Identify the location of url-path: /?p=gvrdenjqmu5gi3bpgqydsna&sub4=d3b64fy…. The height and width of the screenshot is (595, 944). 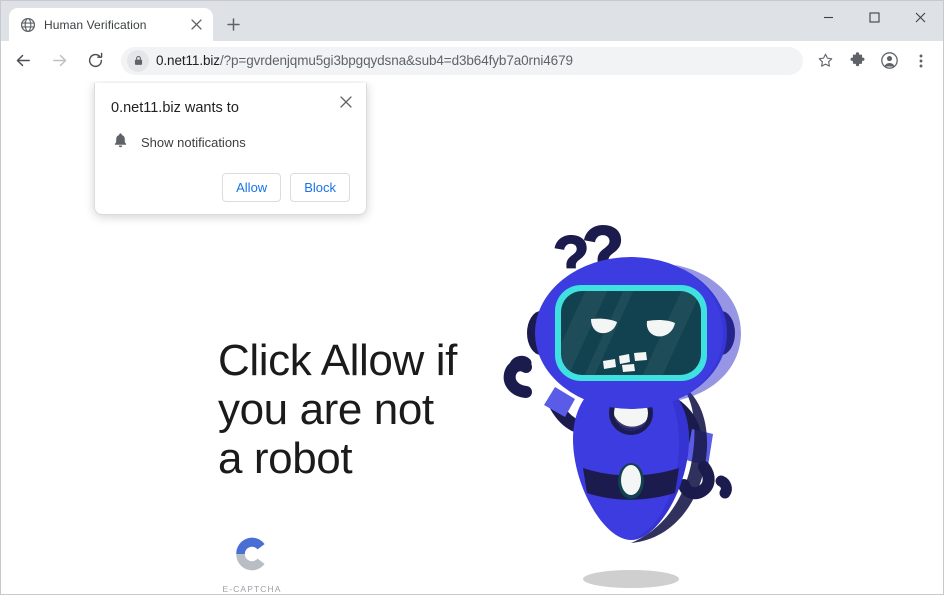
(396, 60).